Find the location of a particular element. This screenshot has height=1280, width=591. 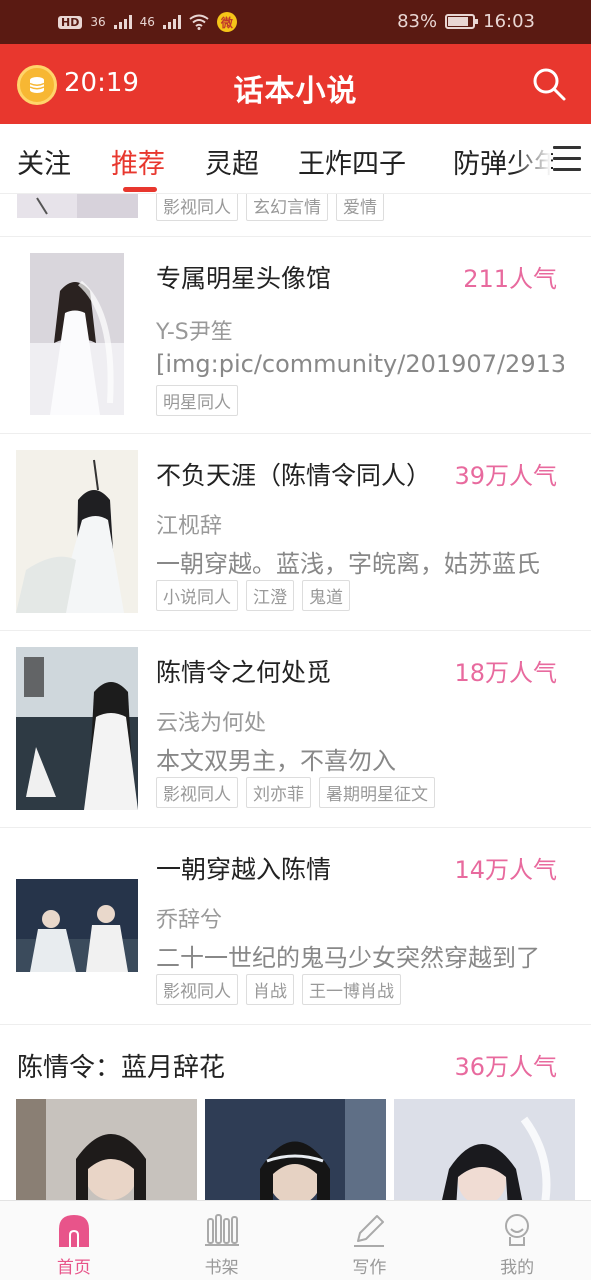

story-author: 云浅为何处 is located at coordinates (211, 721).